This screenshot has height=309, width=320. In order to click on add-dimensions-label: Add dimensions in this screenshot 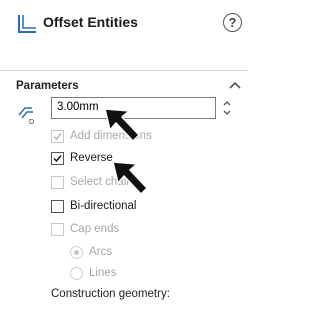, I will do `click(111, 136)`.